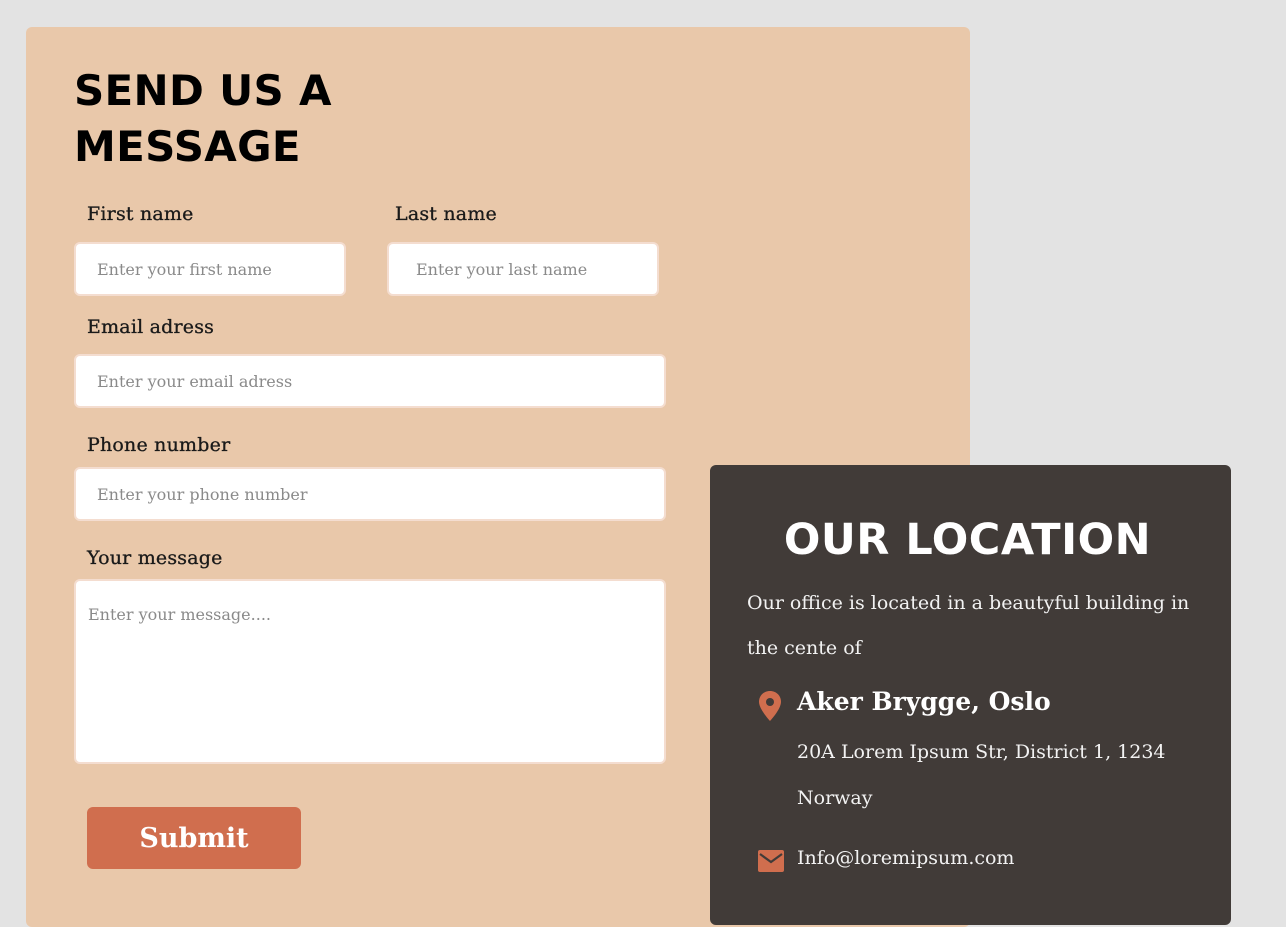 This screenshot has height=927, width=1286. I want to click on map-pin-icon, so click(770, 706).